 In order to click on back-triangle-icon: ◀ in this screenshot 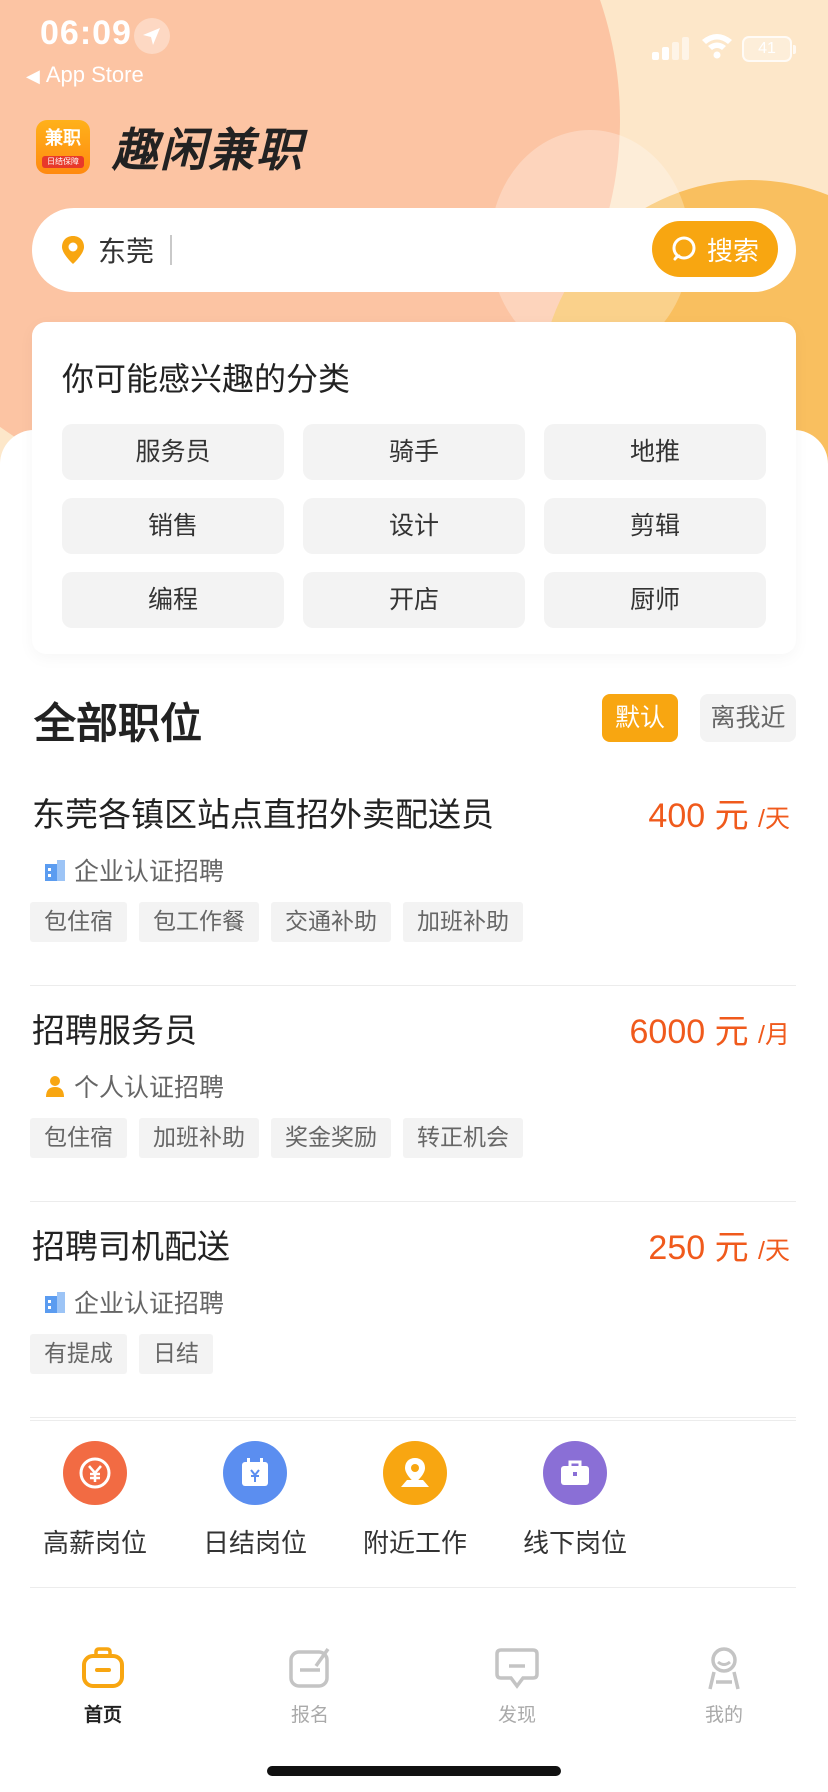, I will do `click(33, 76)`.